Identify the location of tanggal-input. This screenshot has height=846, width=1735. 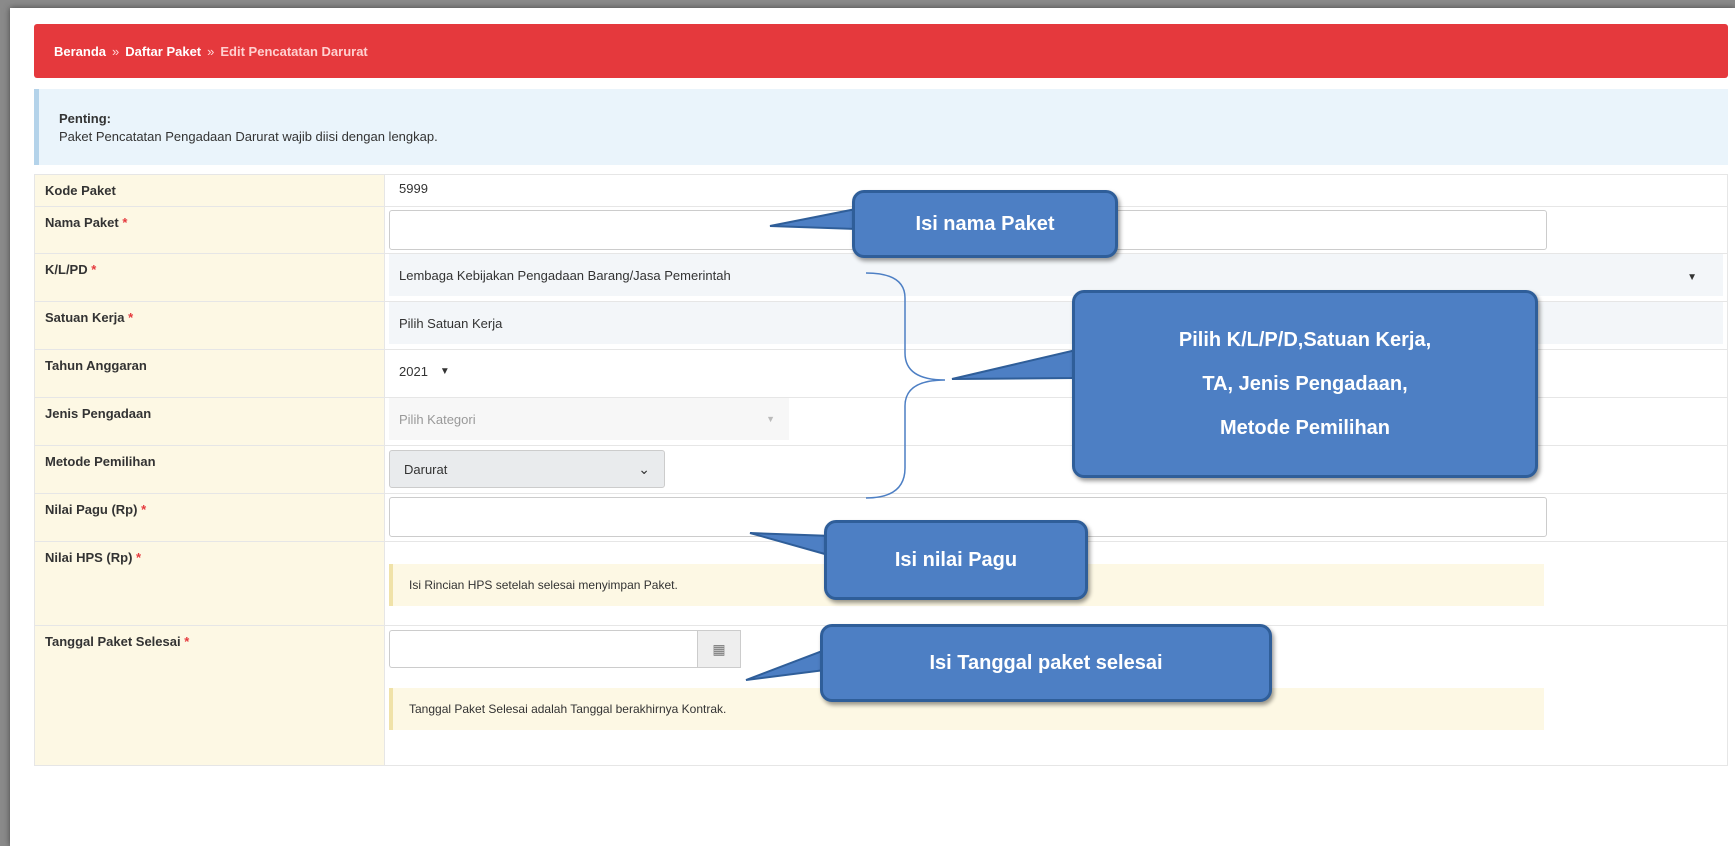
(543, 649).